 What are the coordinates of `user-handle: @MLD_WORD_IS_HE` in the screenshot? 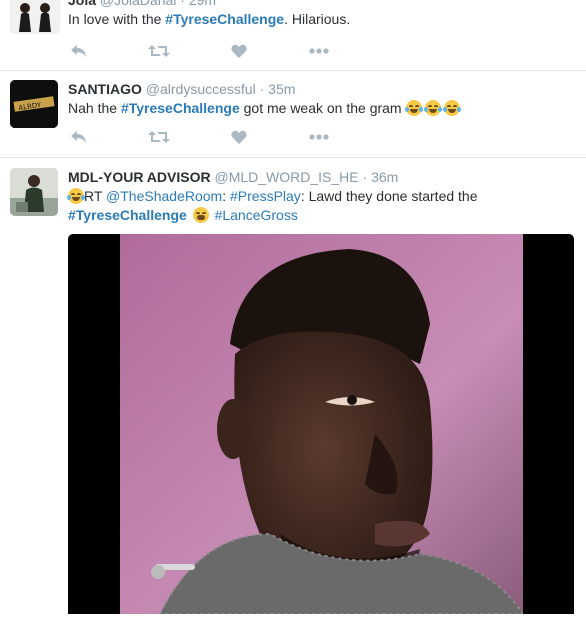 It's located at (286, 177).